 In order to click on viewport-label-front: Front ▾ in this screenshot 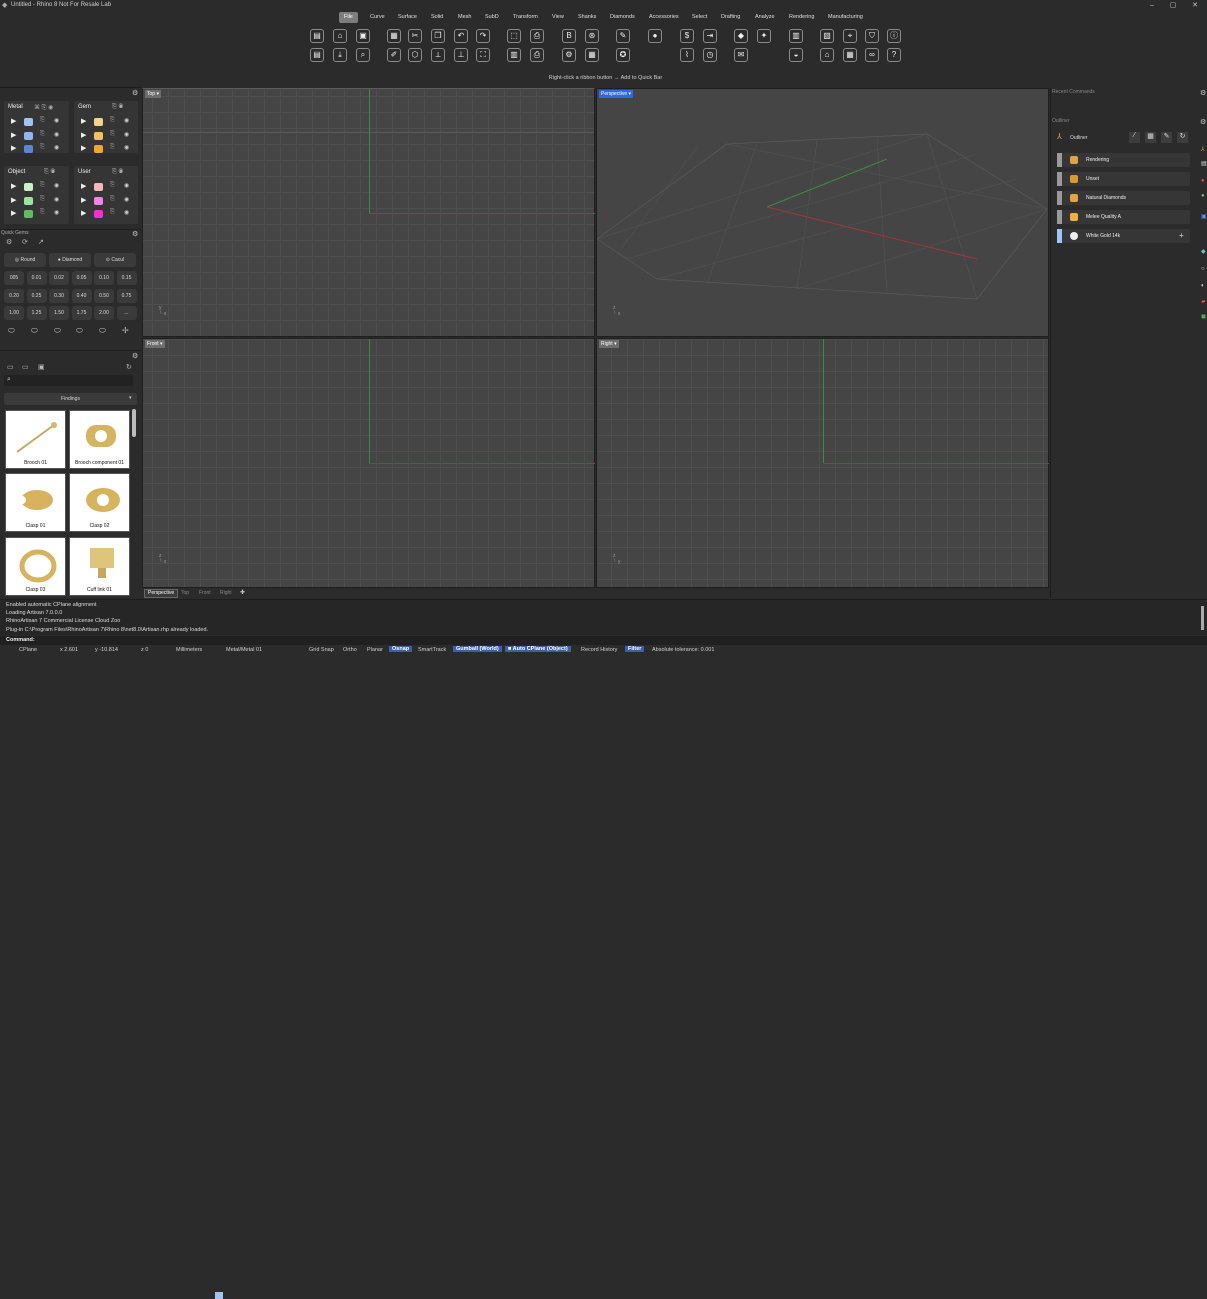, I will do `click(155, 344)`.